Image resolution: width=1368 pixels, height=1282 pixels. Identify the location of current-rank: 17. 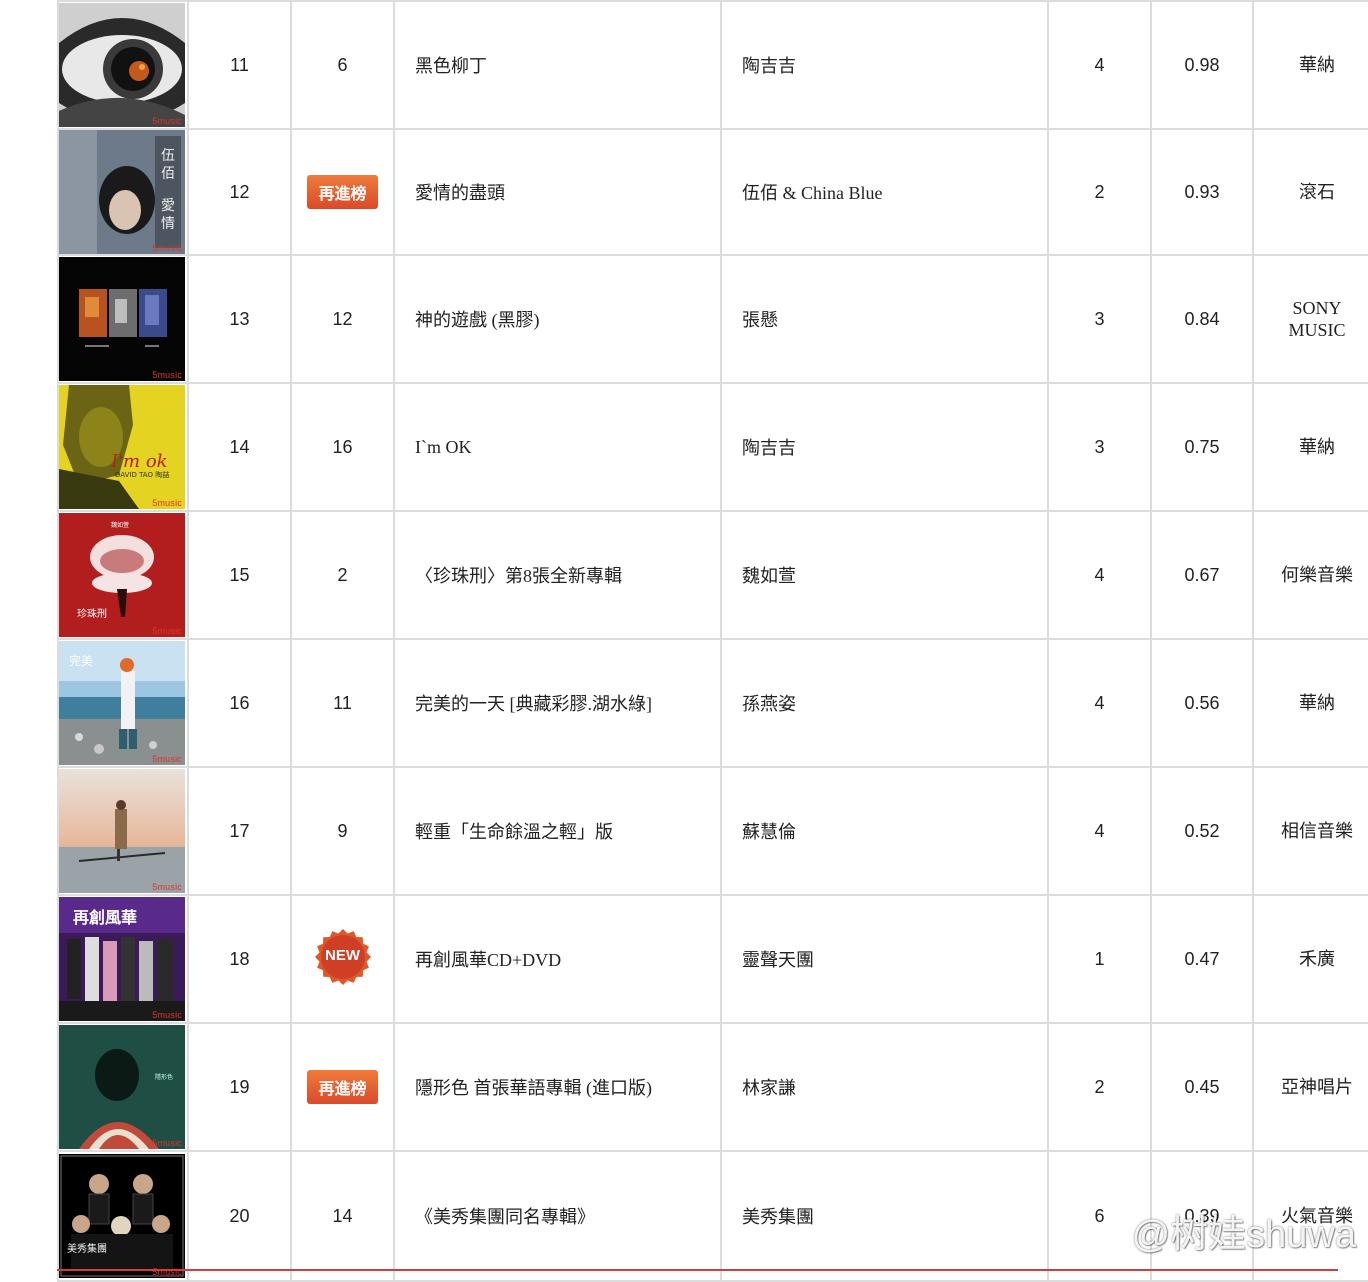
(239, 831).